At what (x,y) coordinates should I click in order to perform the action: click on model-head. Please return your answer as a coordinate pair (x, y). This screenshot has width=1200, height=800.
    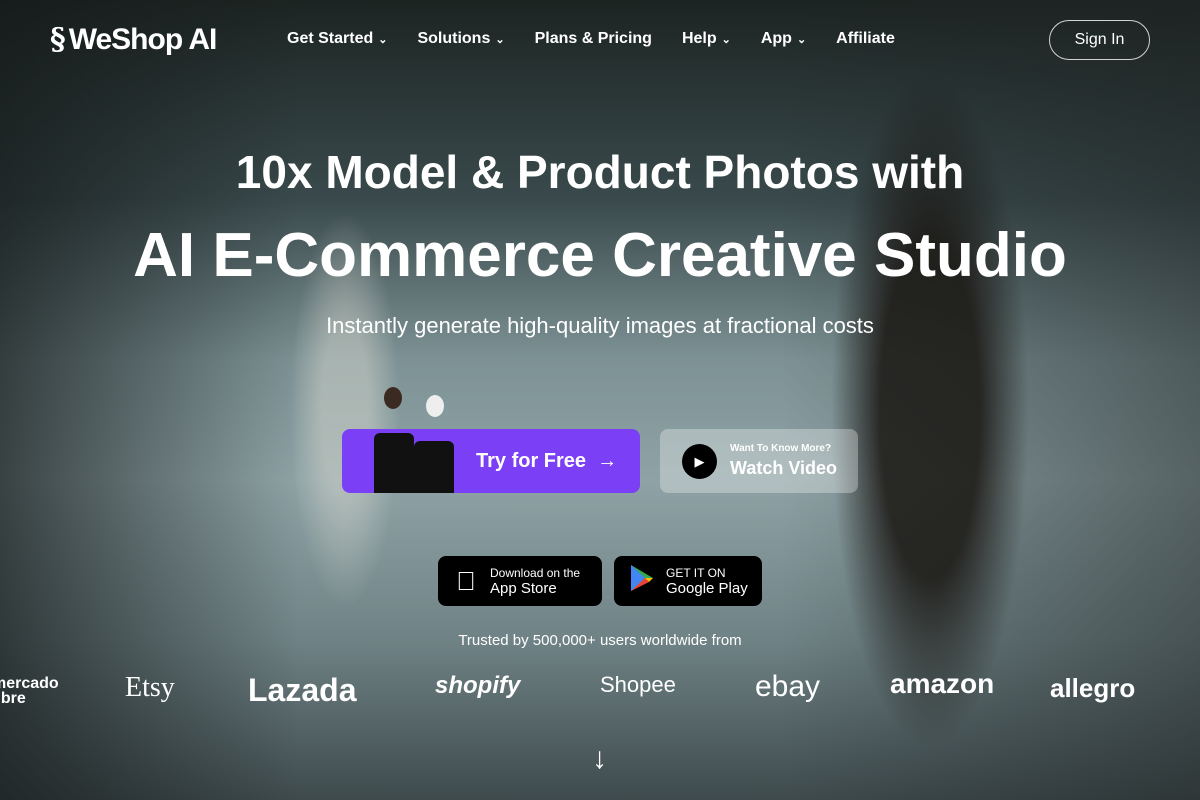
    Looking at the image, I should click on (393, 398).